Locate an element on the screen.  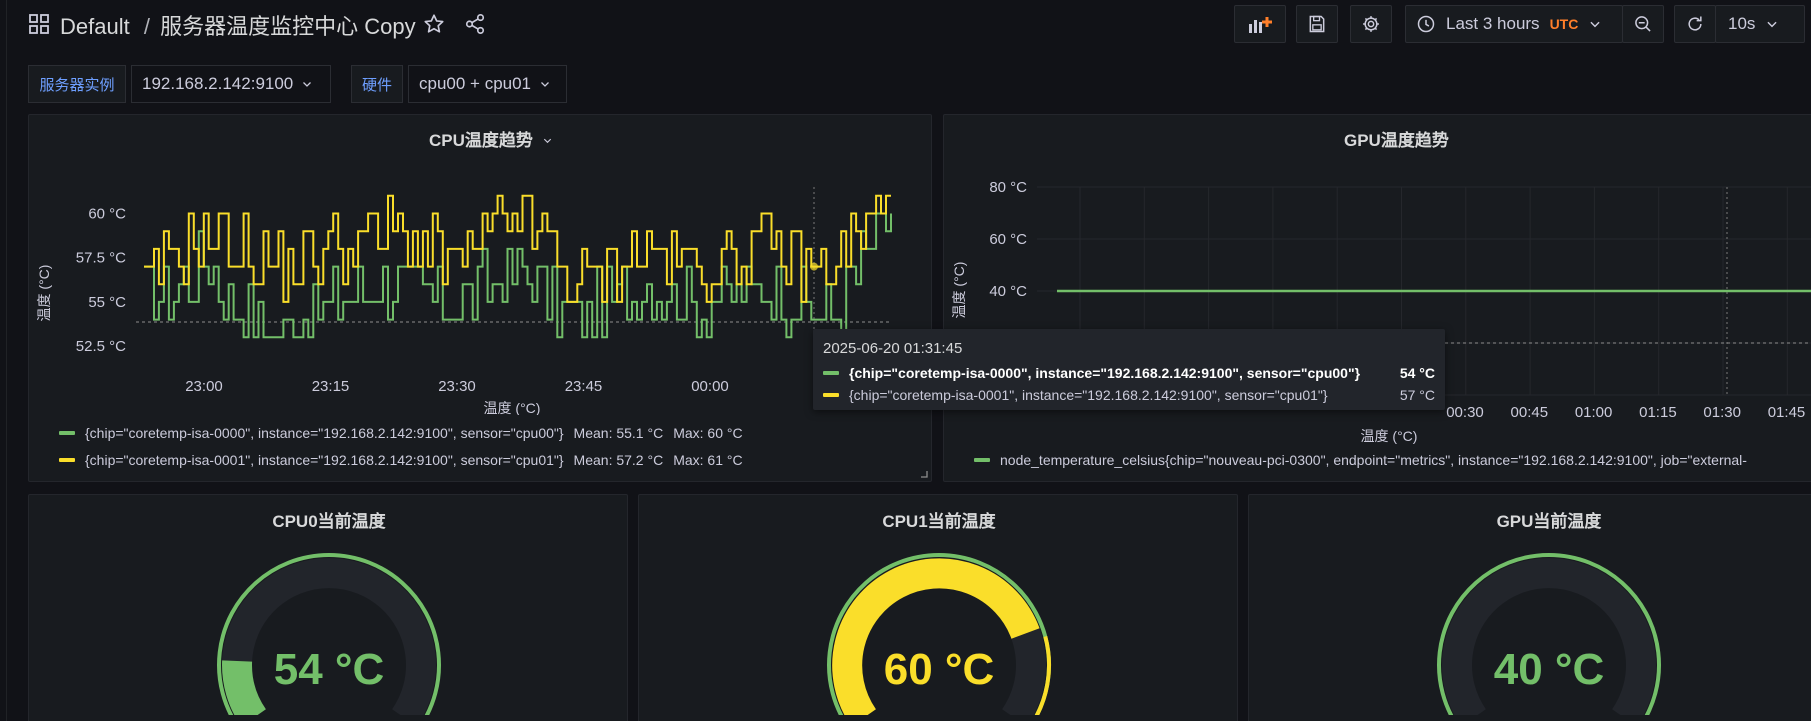
dashboard-title: 服务器温度监控中心 Copy is located at coordinates (287, 26).